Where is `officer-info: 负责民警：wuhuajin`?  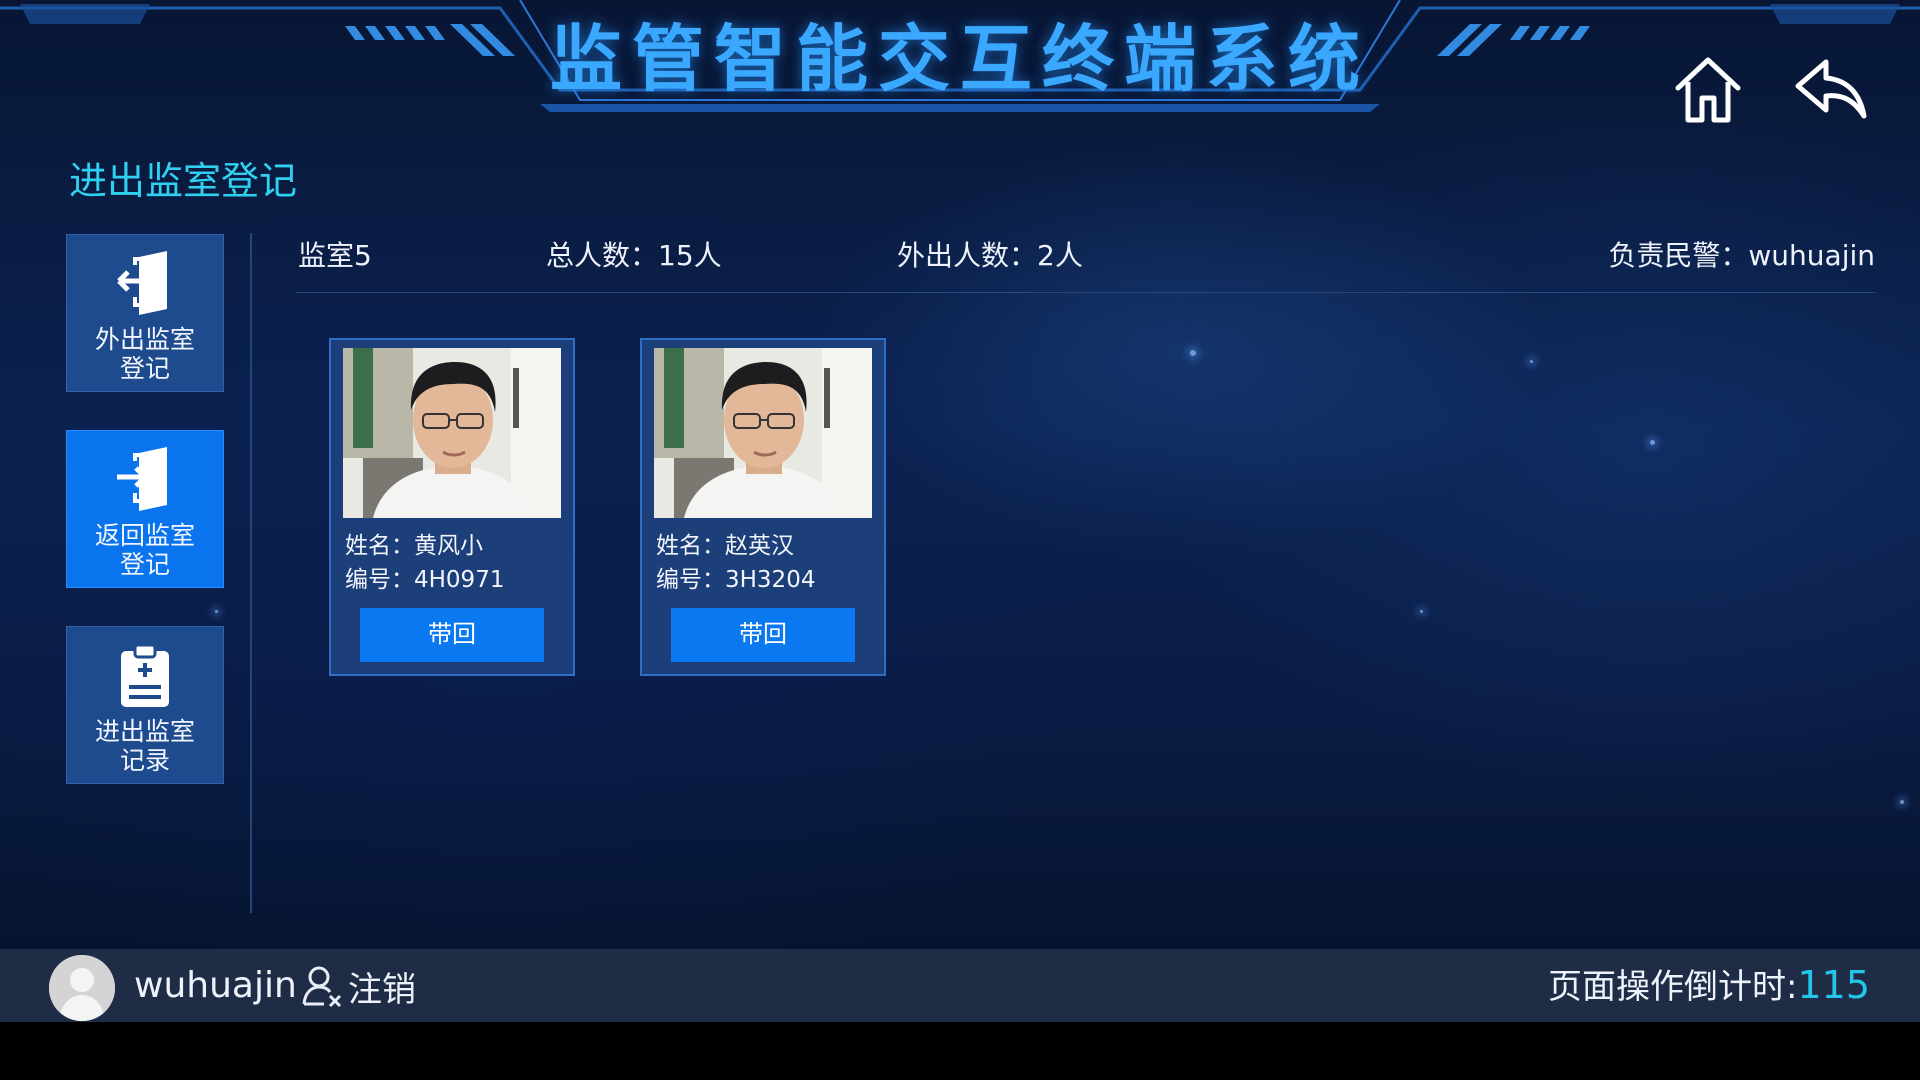
officer-info: 负责民警：wuhuajin is located at coordinates (1741, 256).